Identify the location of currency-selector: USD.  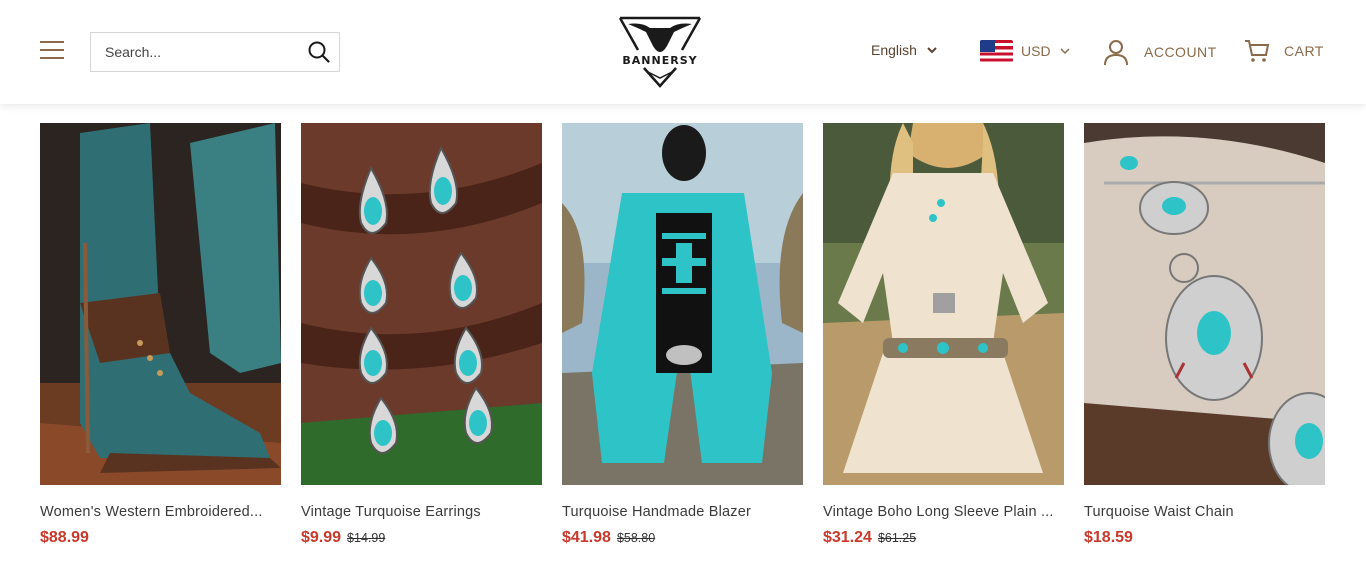
(1025, 51).